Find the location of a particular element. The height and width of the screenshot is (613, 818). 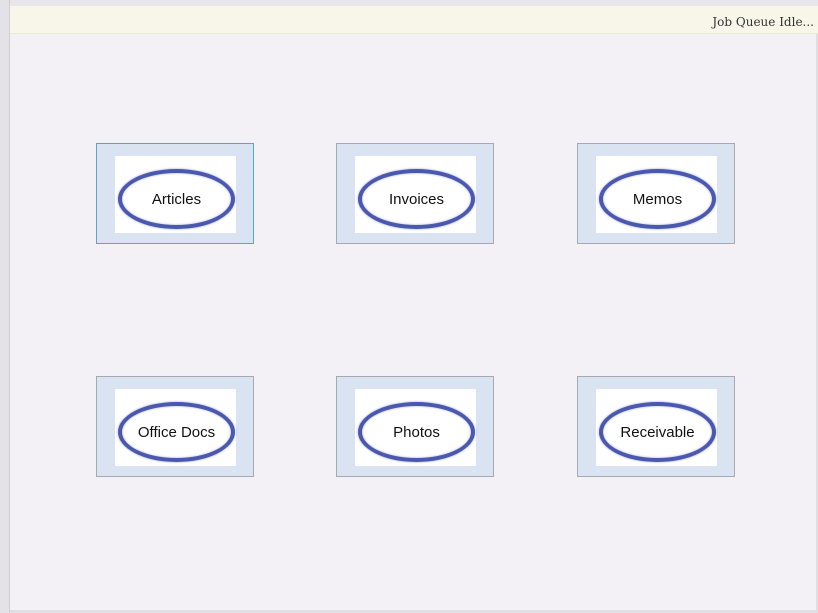

ellipse-icon: Office Docs is located at coordinates (176, 432).